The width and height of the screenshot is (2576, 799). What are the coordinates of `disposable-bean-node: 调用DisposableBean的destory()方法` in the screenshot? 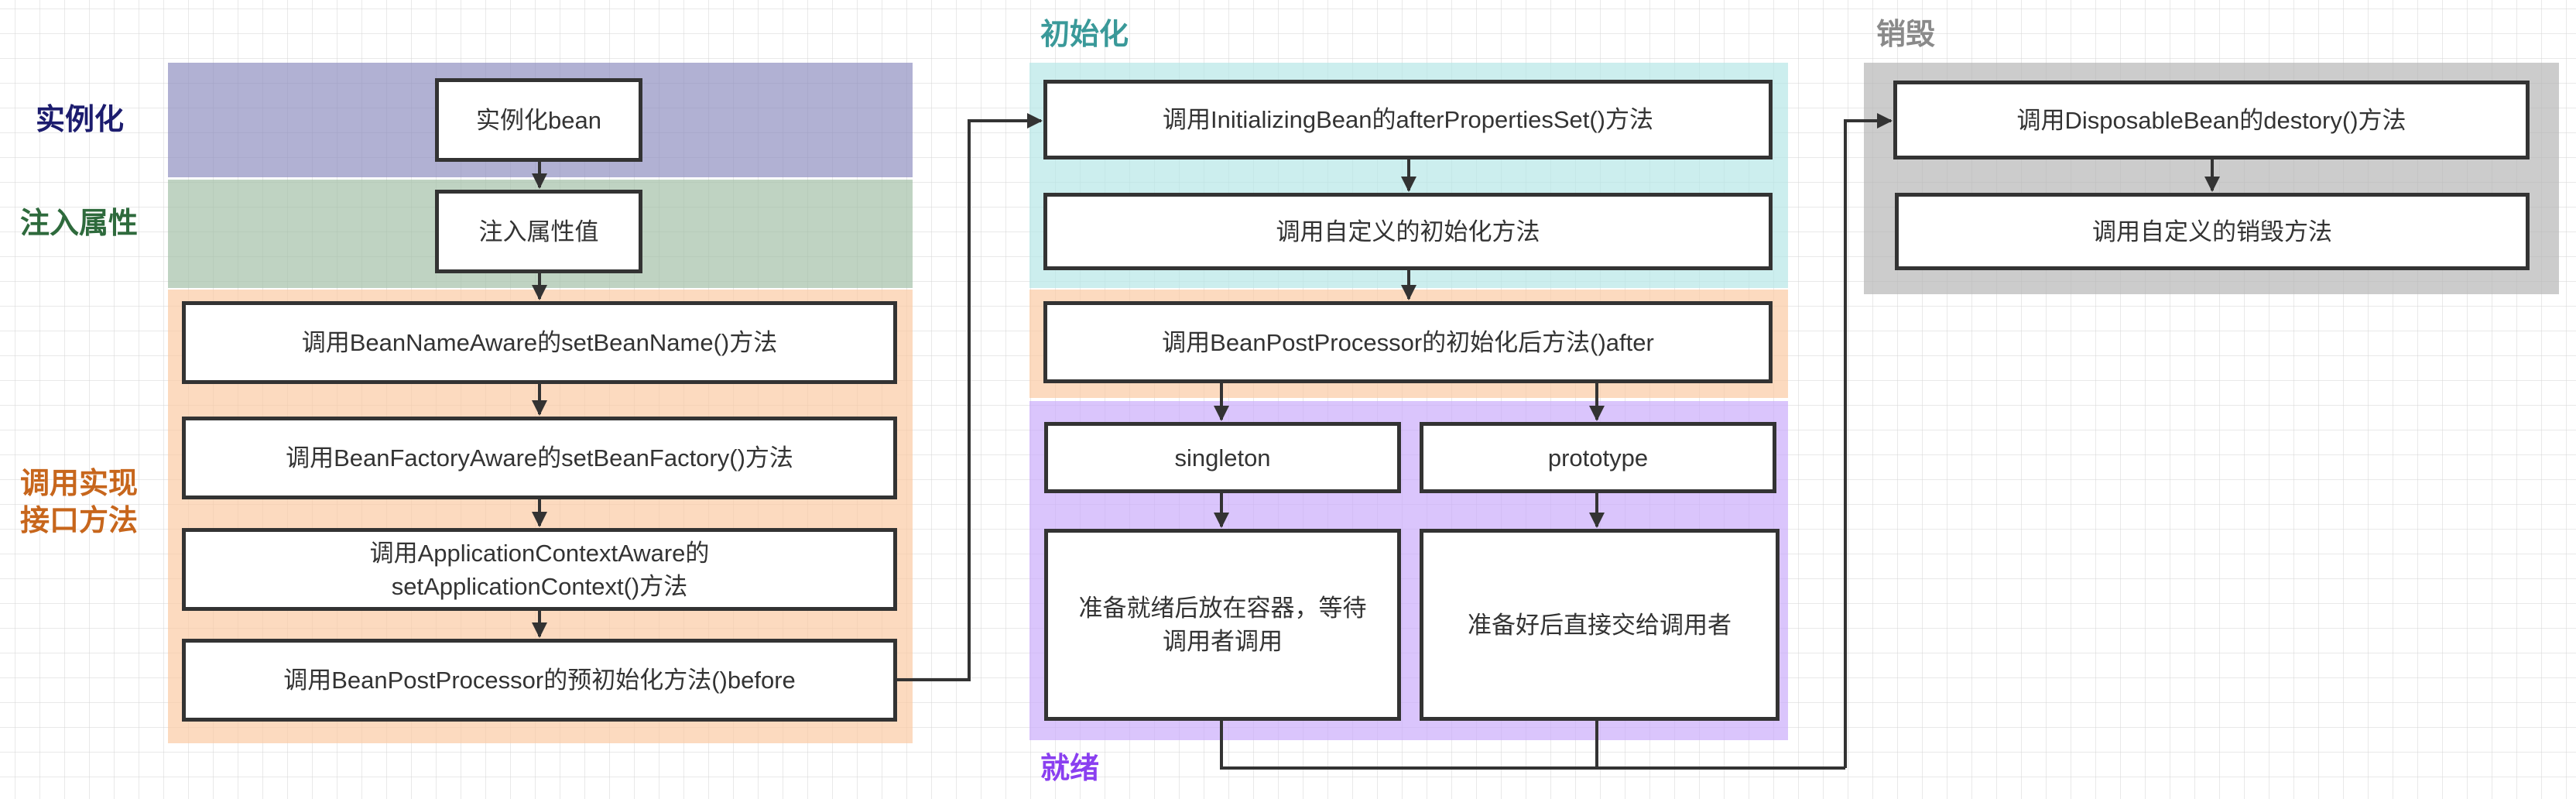 It's located at (2211, 120).